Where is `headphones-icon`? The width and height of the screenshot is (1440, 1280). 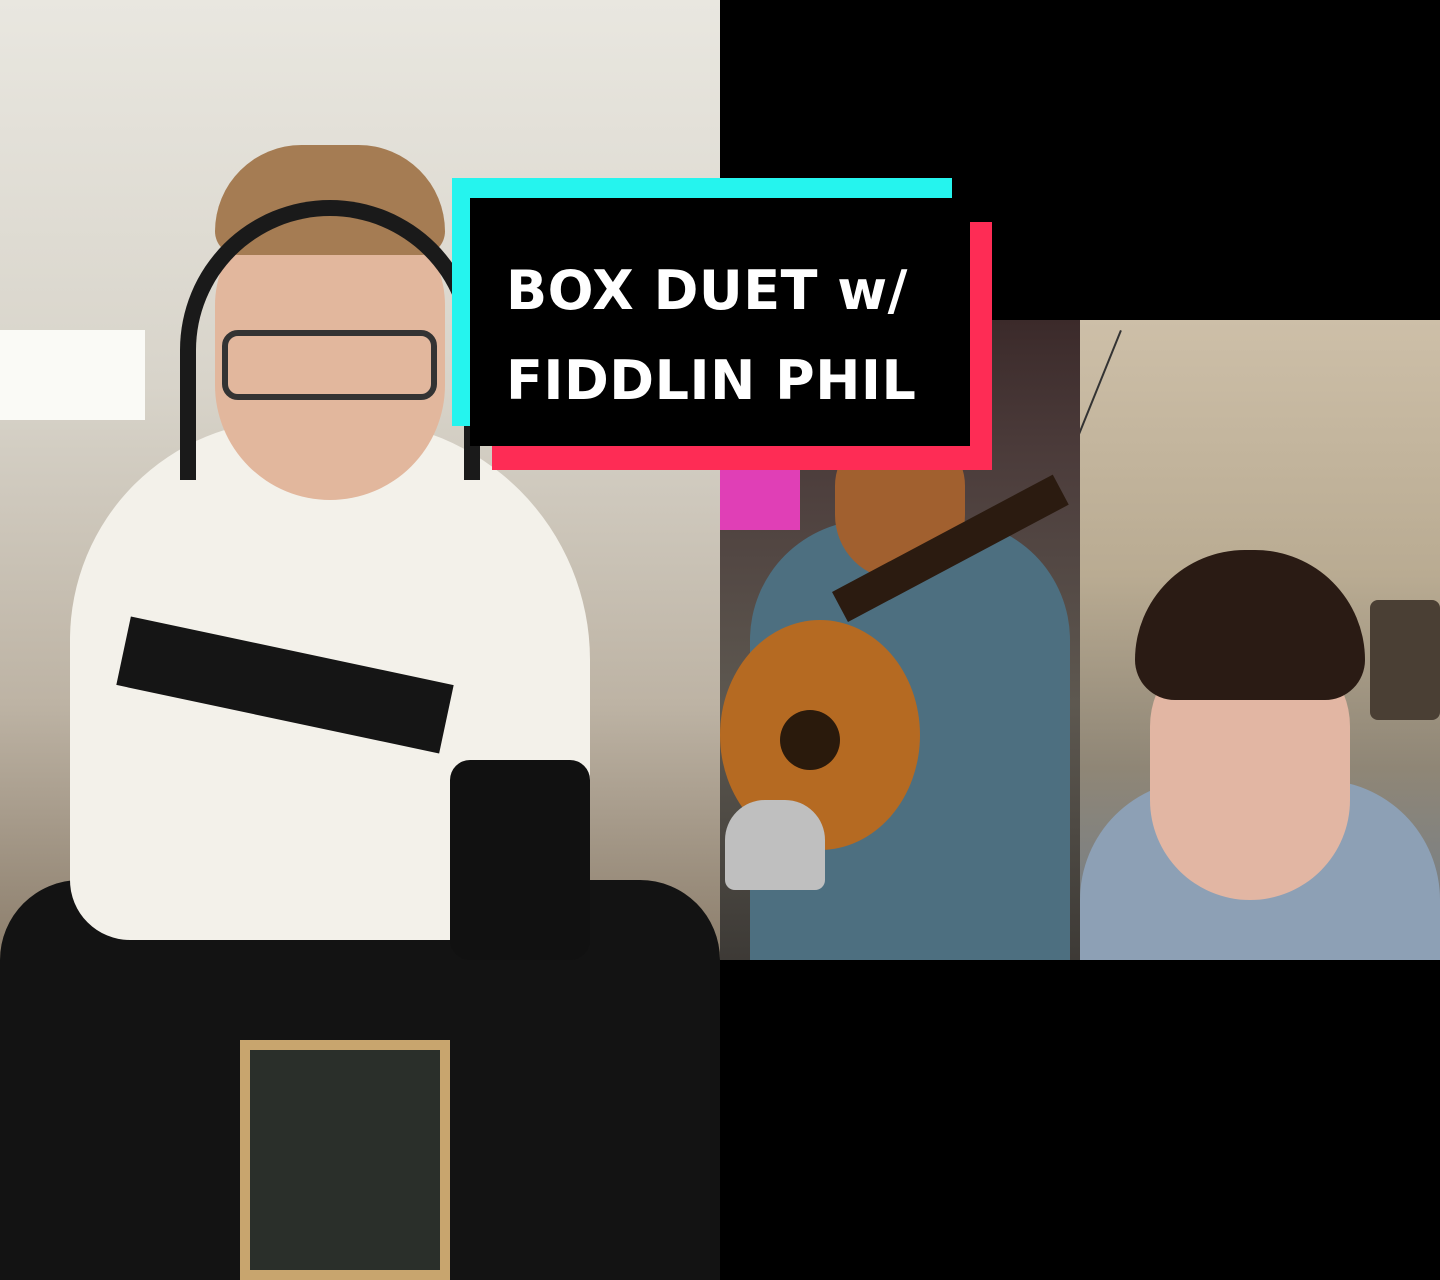 headphones-icon is located at coordinates (330, 340).